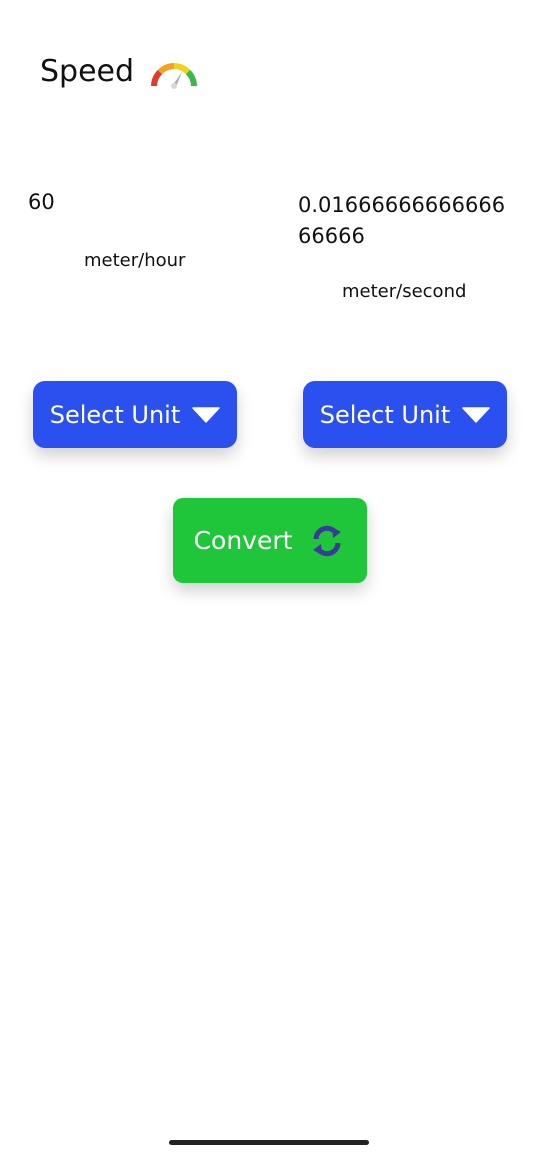 The image size is (540, 1156). Describe the element at coordinates (41, 202) in the screenshot. I see `input-value: 60` at that location.